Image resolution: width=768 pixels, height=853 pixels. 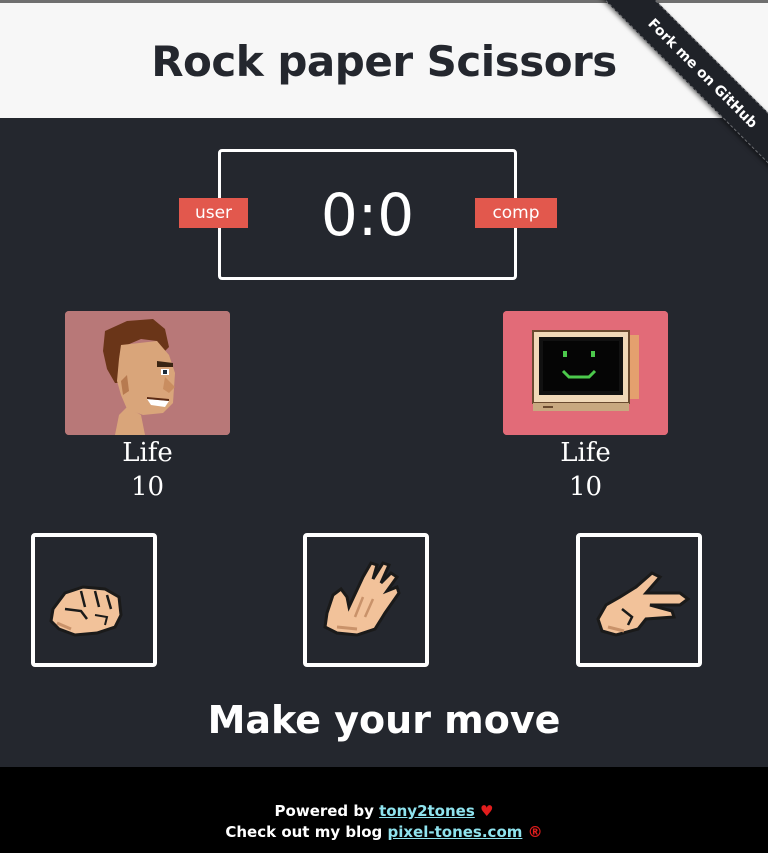 I want to click on score-display: 0:0, so click(x=367, y=214).